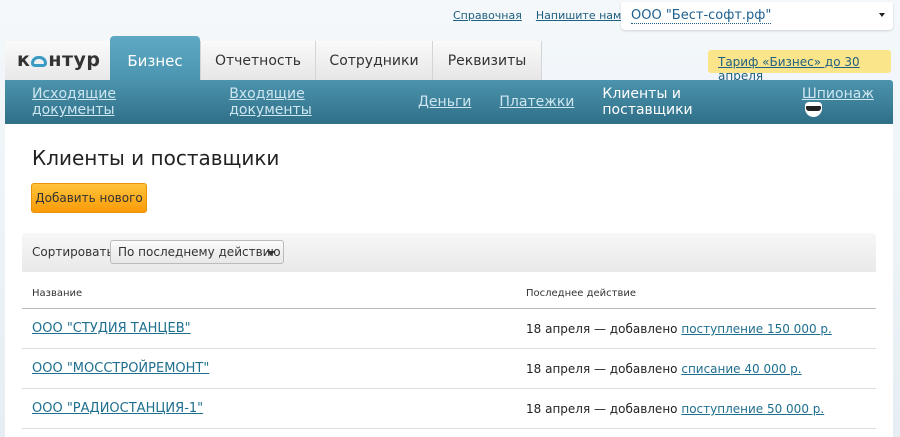 This screenshot has width=900, height=437. What do you see at coordinates (199, 252) in the screenshot?
I see `sort-value: По последнему действию` at bounding box center [199, 252].